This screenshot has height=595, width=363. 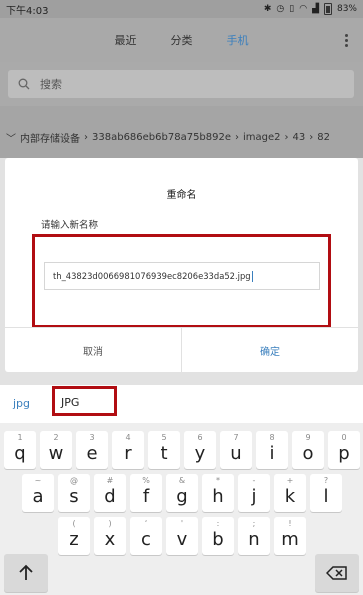 I want to click on key-t: 5t, so click(x=164, y=450).